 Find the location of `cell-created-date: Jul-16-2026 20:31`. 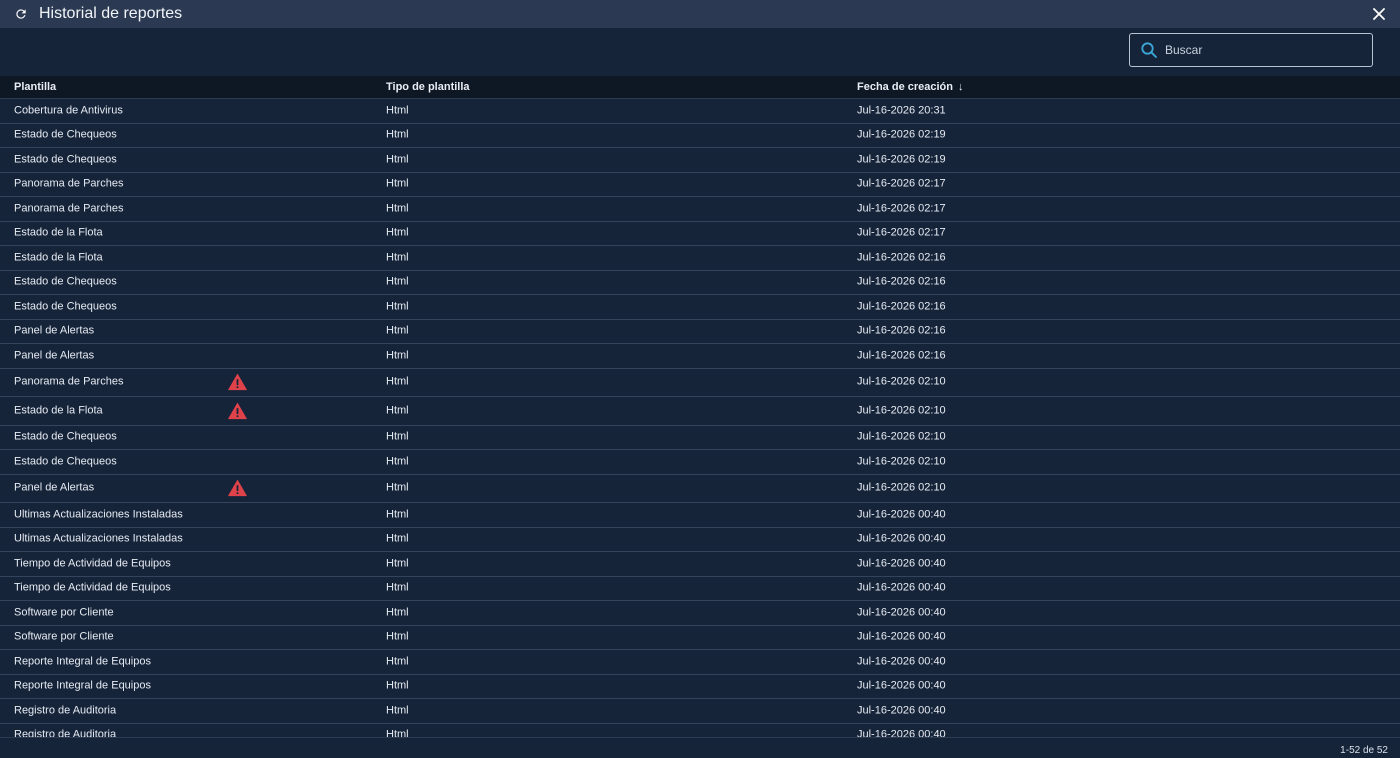

cell-created-date: Jul-16-2026 20:31 is located at coordinates (901, 110).